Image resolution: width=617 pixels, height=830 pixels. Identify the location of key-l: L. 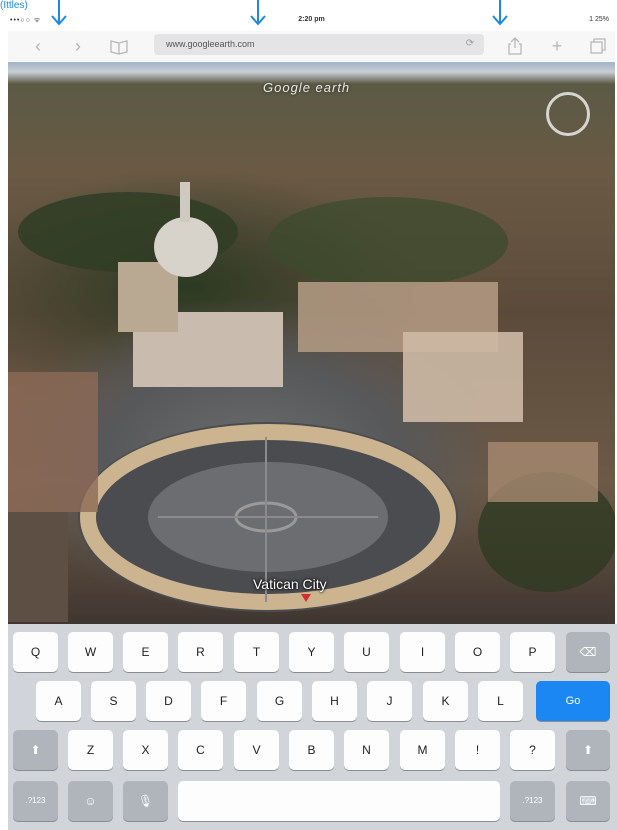
(500, 701).